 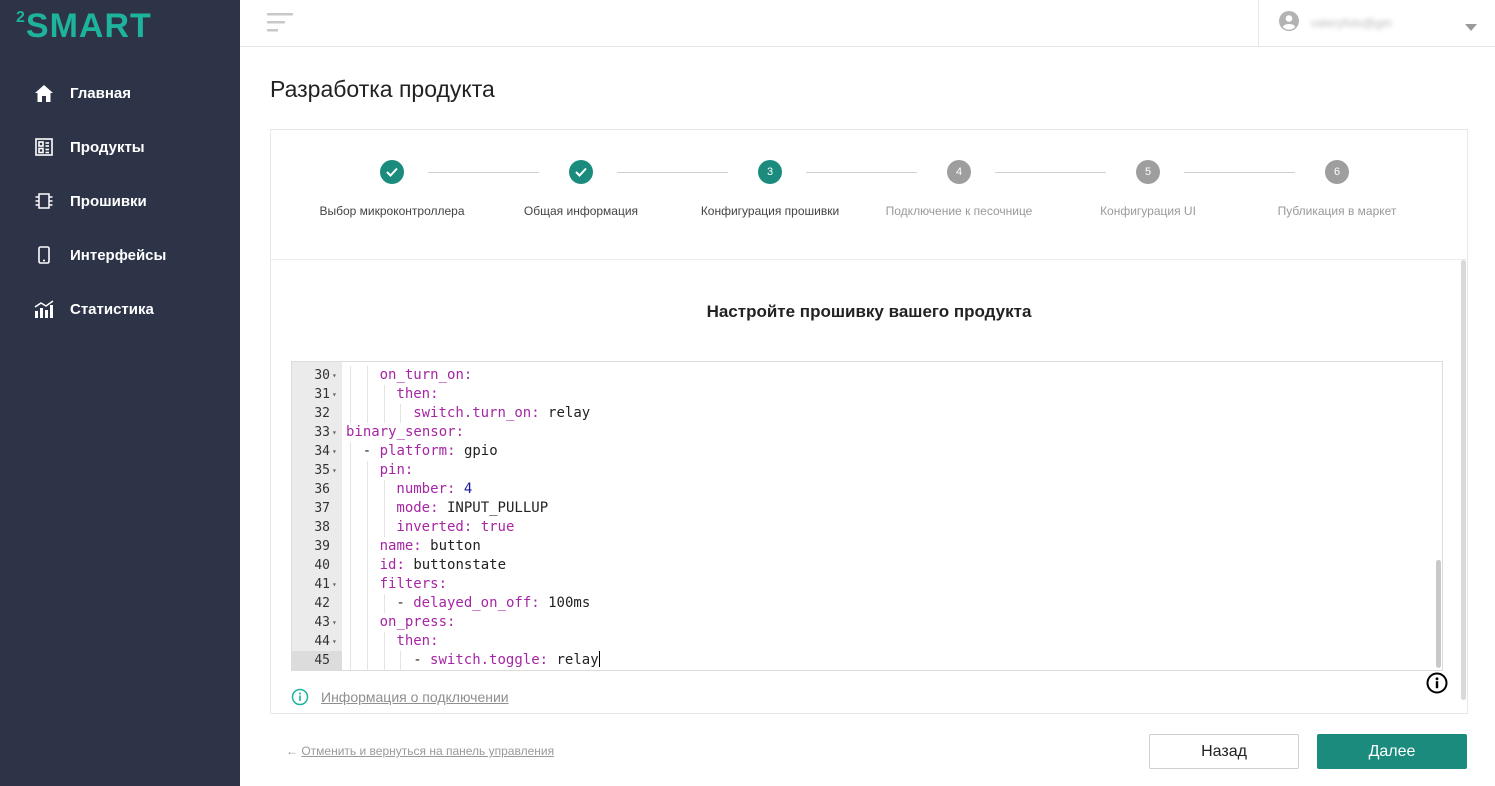 What do you see at coordinates (400, 546) in the screenshot?
I see `code-token: name:` at bounding box center [400, 546].